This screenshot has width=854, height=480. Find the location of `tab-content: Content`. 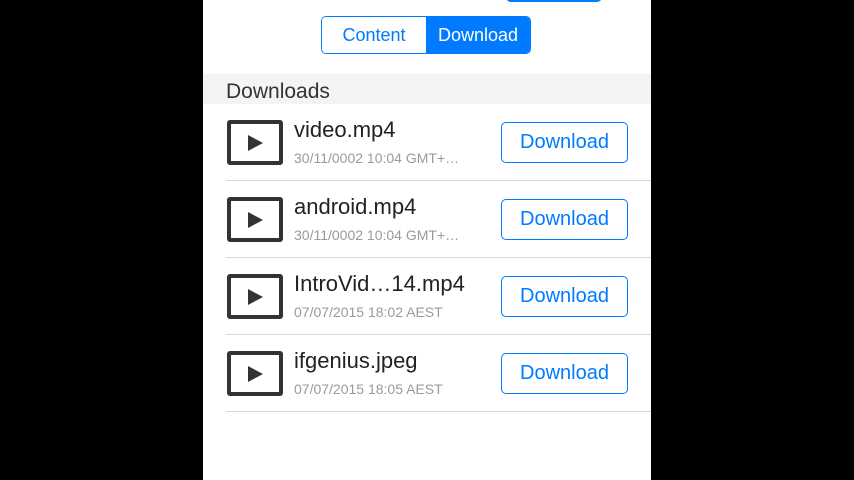

tab-content: Content is located at coordinates (374, 35).